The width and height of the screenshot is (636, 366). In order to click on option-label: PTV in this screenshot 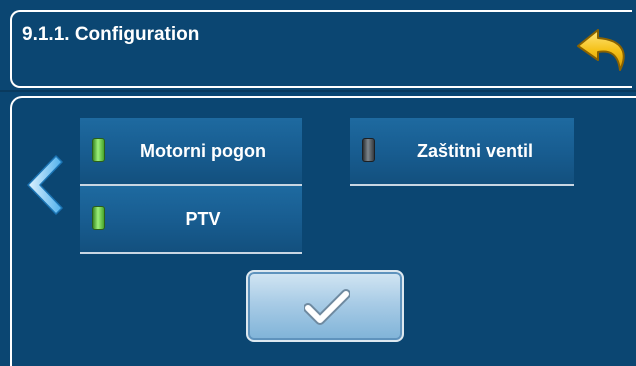, I will do `click(203, 218)`.